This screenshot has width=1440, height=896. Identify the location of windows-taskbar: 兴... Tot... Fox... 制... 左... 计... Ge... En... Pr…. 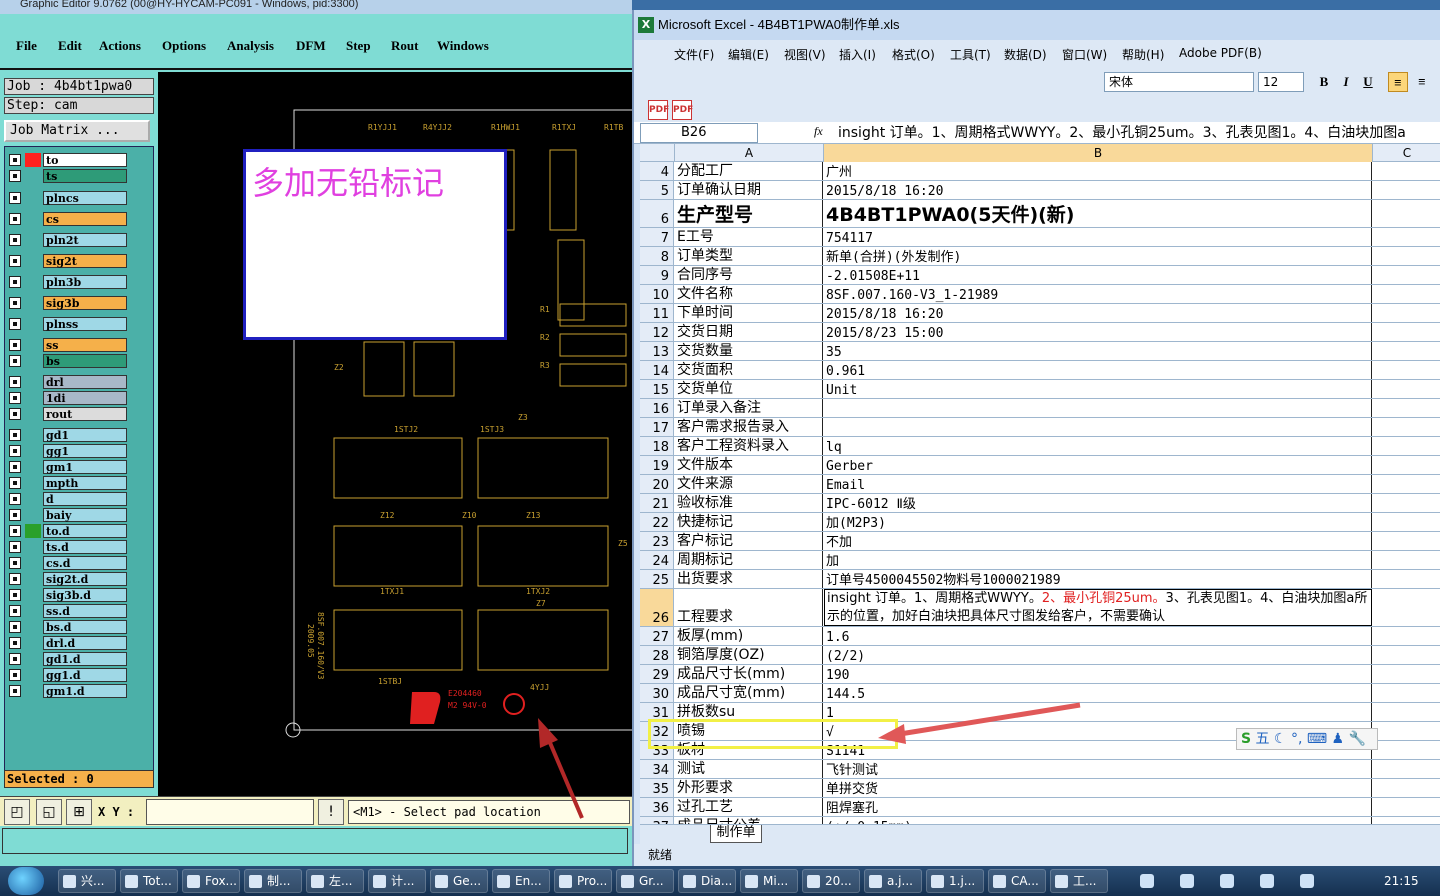
(720, 881).